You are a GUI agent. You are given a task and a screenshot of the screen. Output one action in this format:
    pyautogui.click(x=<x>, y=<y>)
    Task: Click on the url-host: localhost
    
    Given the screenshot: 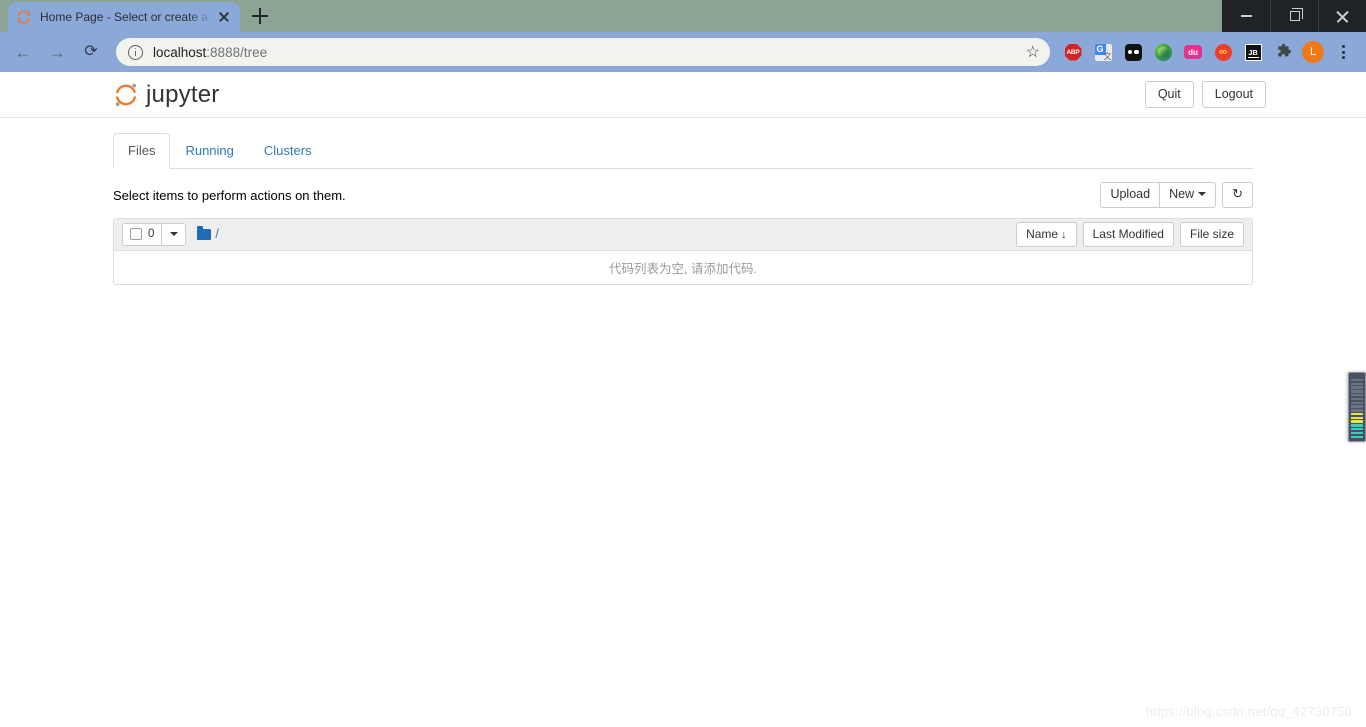 What is the action you would take?
    pyautogui.click(x=180, y=52)
    